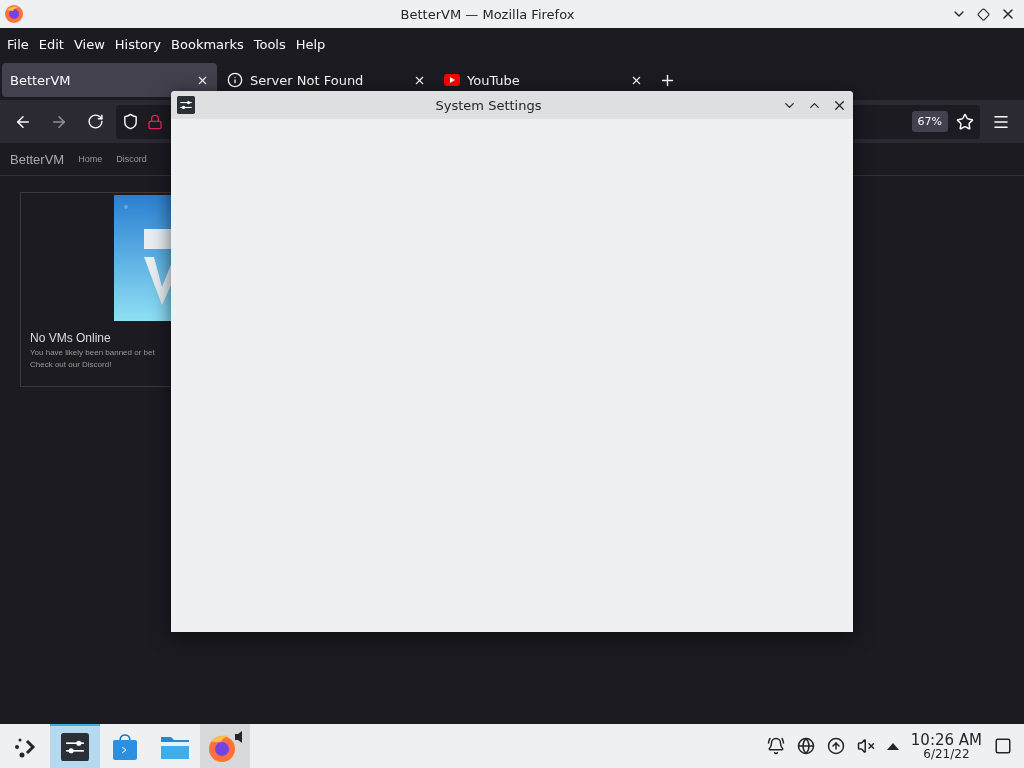  I want to click on lock-icon, so click(155, 121).